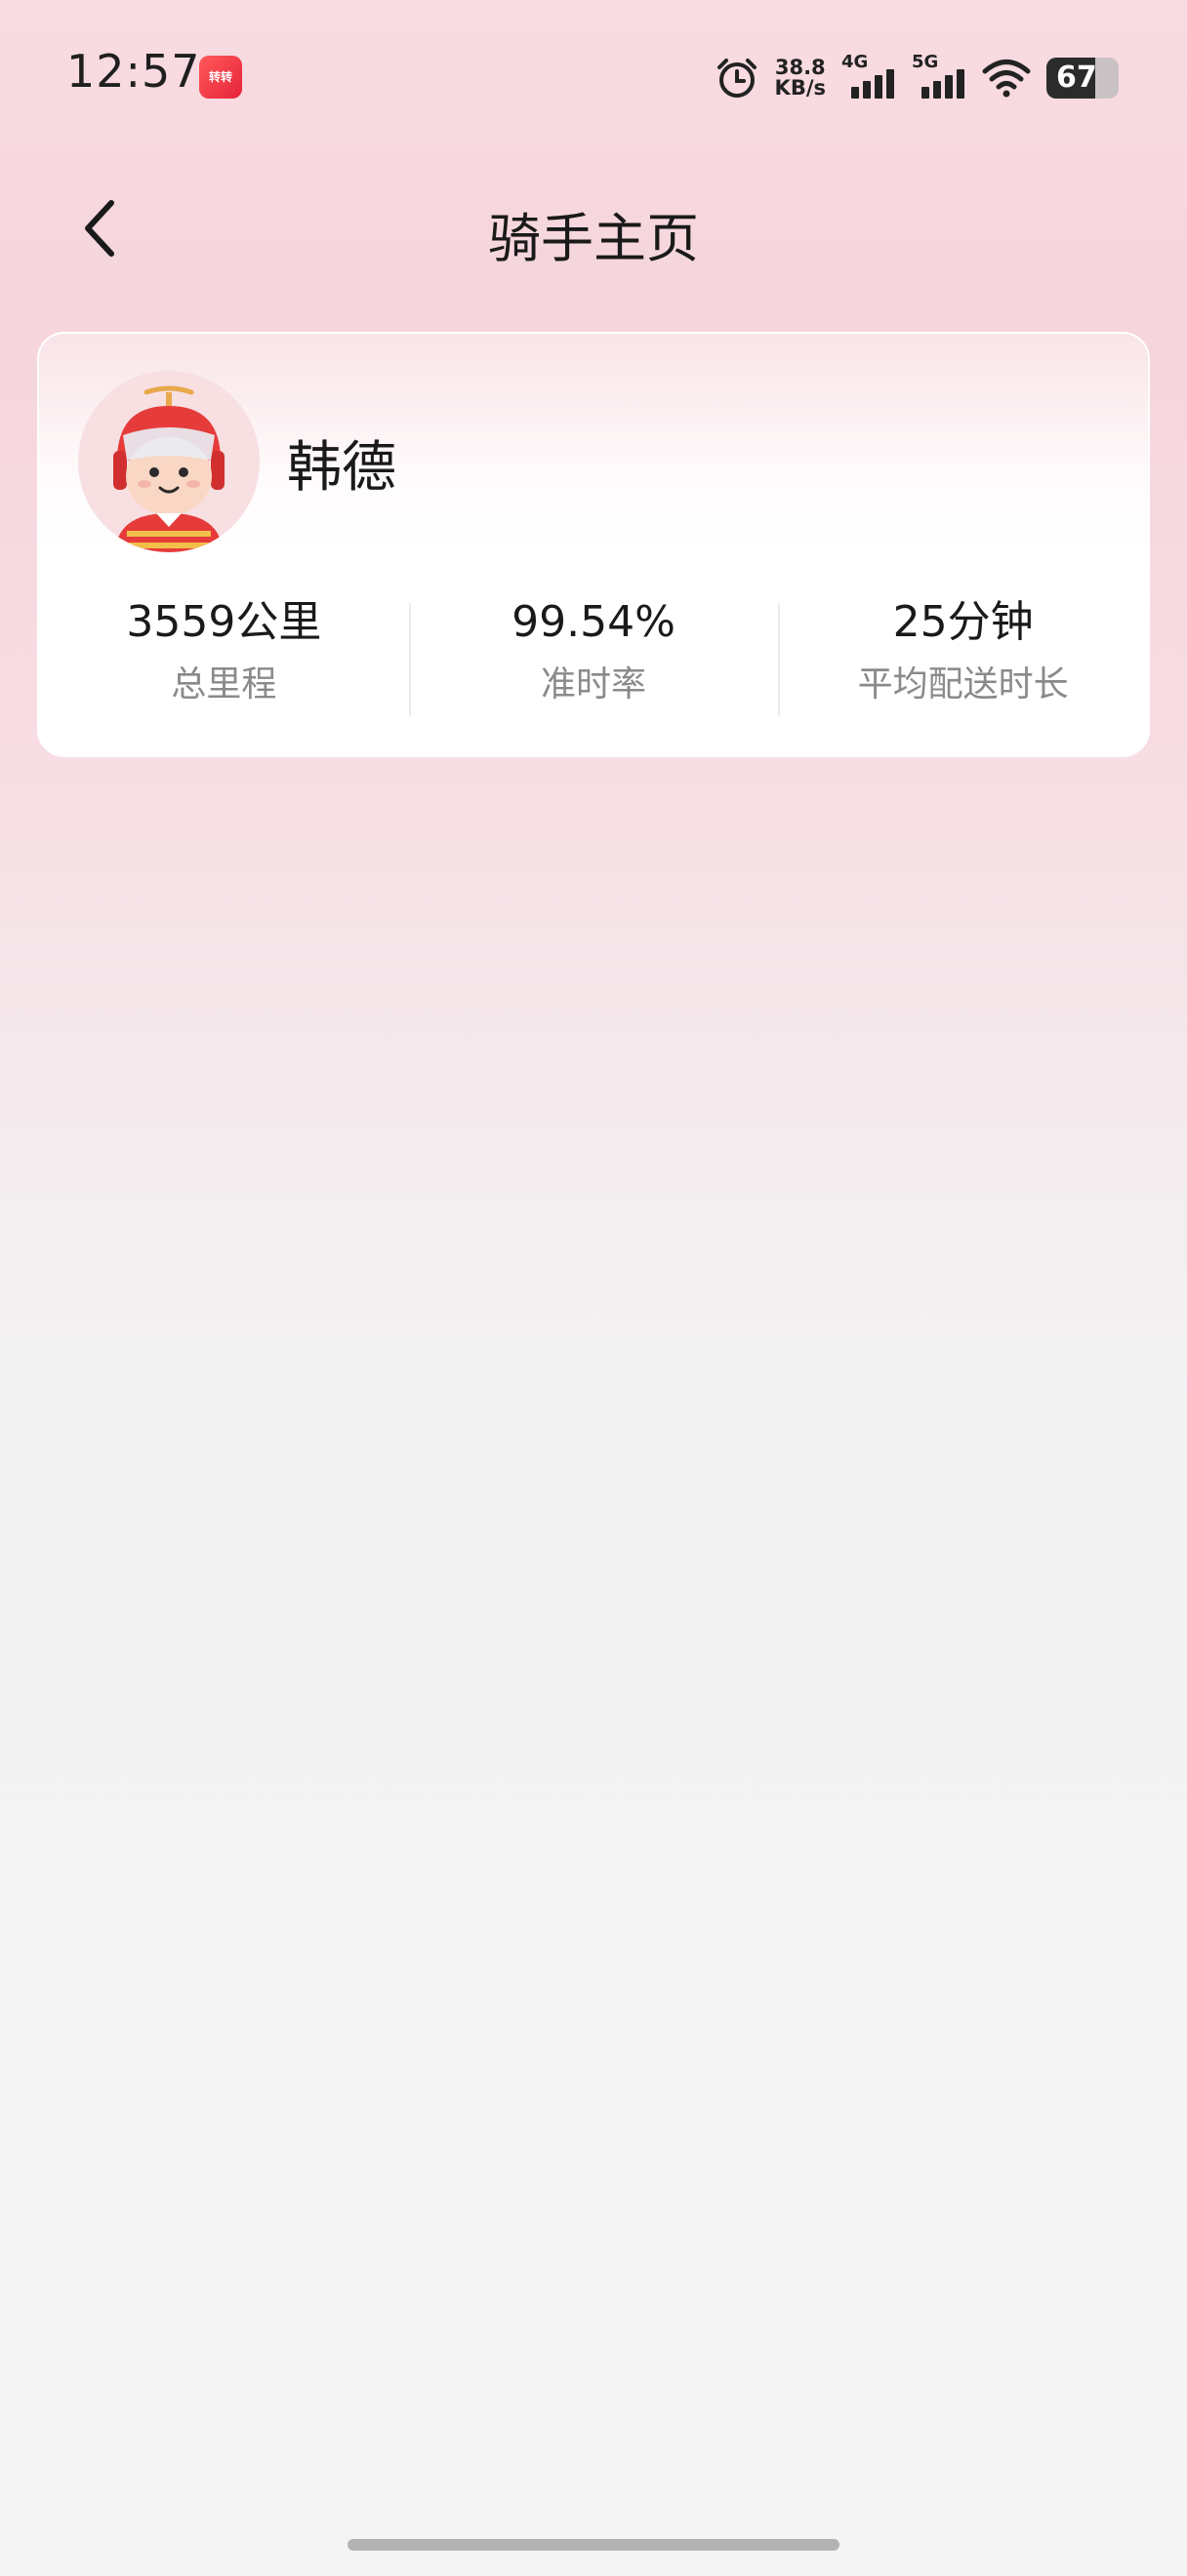 This screenshot has width=1187, height=2576. What do you see at coordinates (868, 78) in the screenshot?
I see `signal-icon-4g: 4G` at bounding box center [868, 78].